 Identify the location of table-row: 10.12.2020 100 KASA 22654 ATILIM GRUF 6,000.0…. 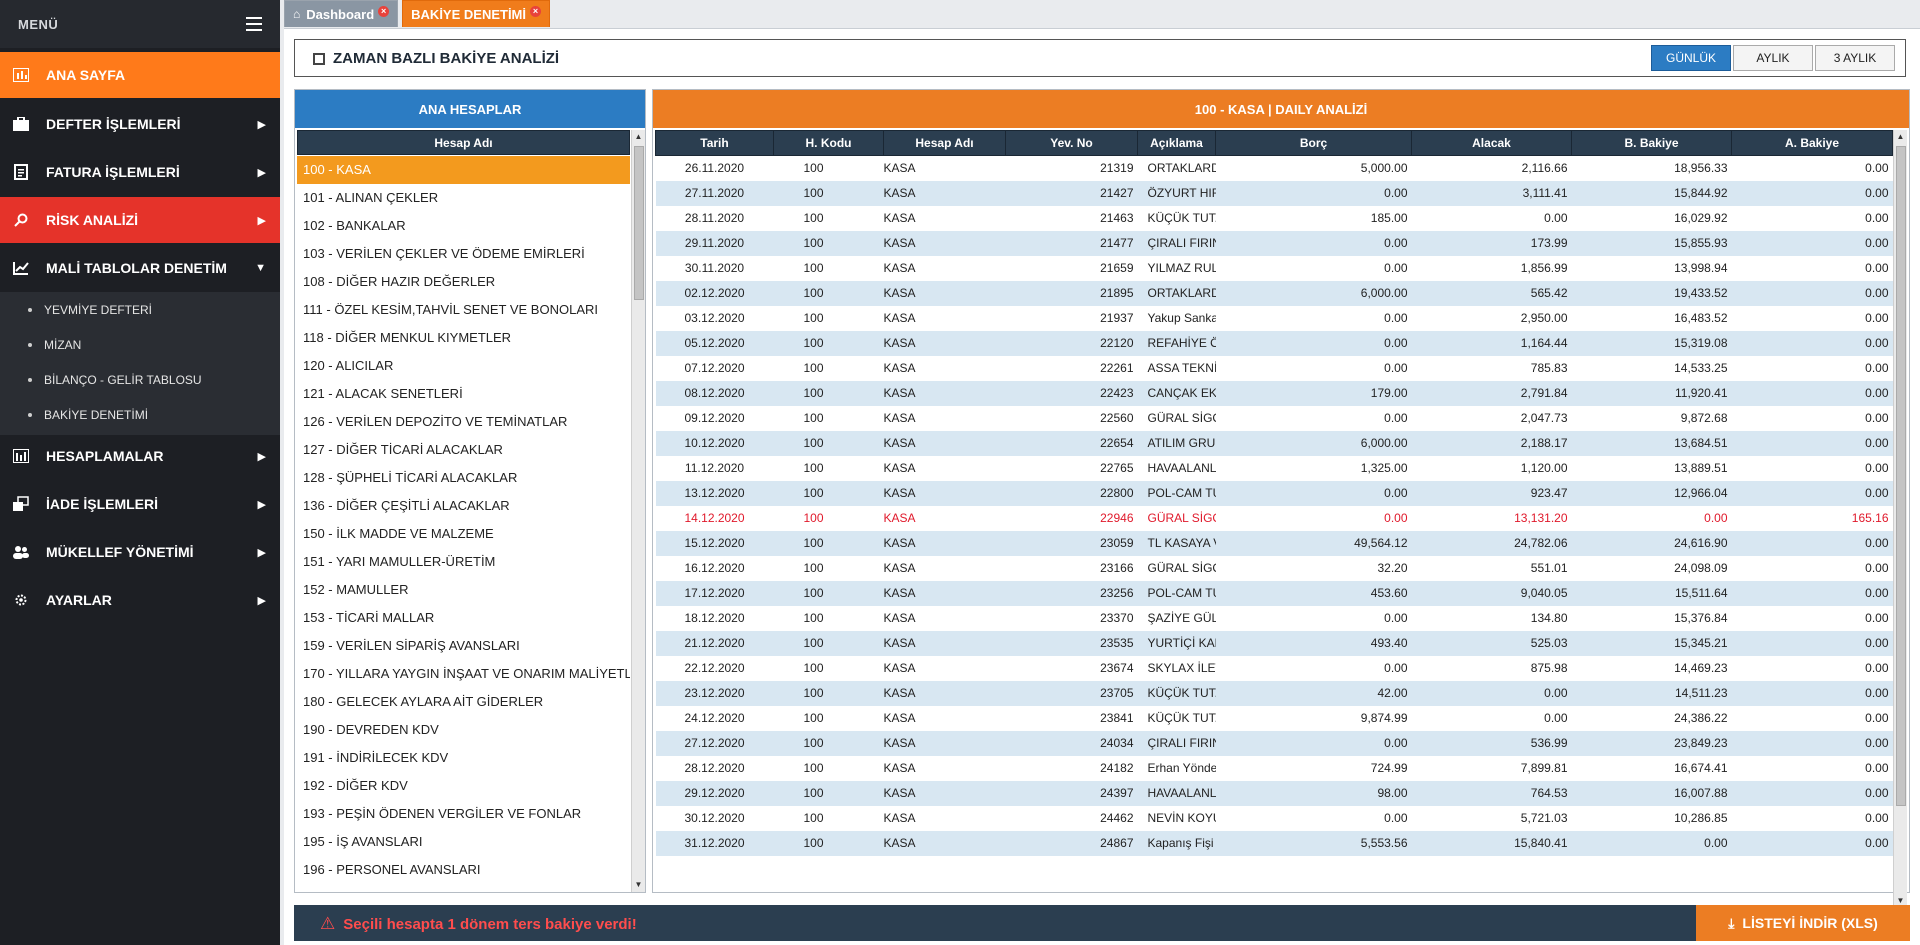
(1274, 443).